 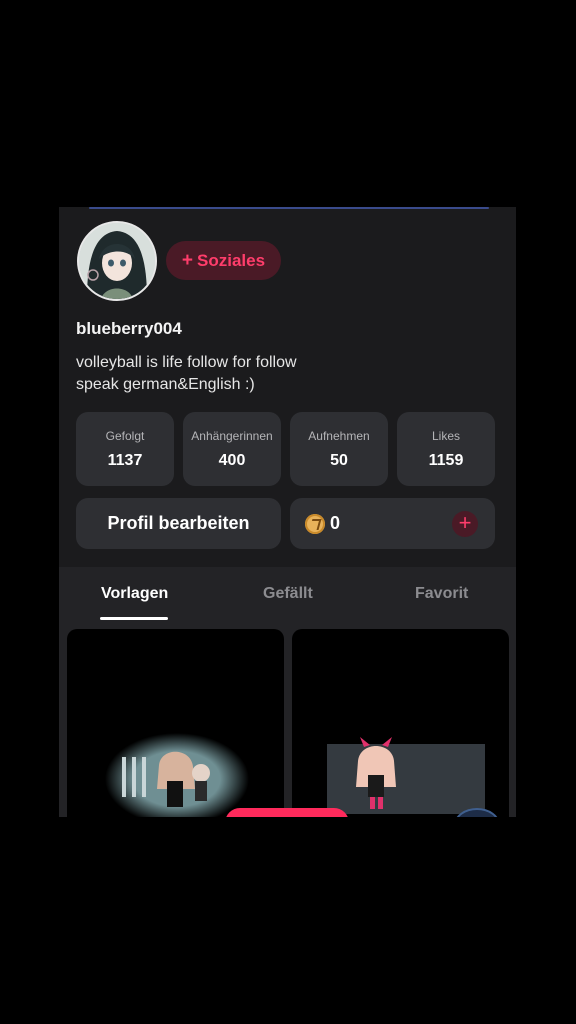 I want to click on stat-following: Gefolgt 1137, so click(x=125, y=449).